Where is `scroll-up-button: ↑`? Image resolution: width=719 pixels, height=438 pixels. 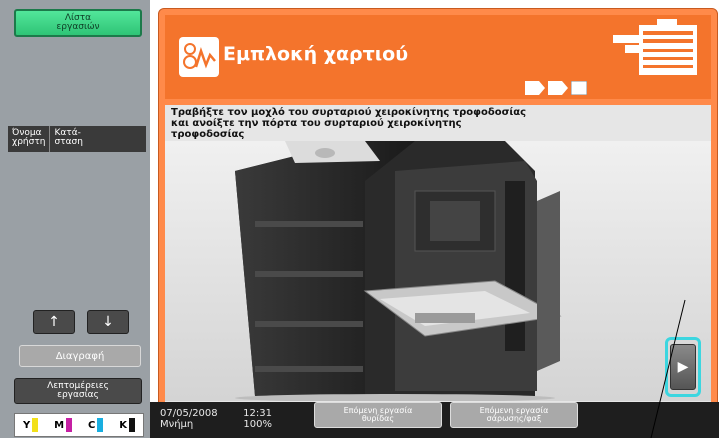
scroll-up-button: ↑ is located at coordinates (54, 322).